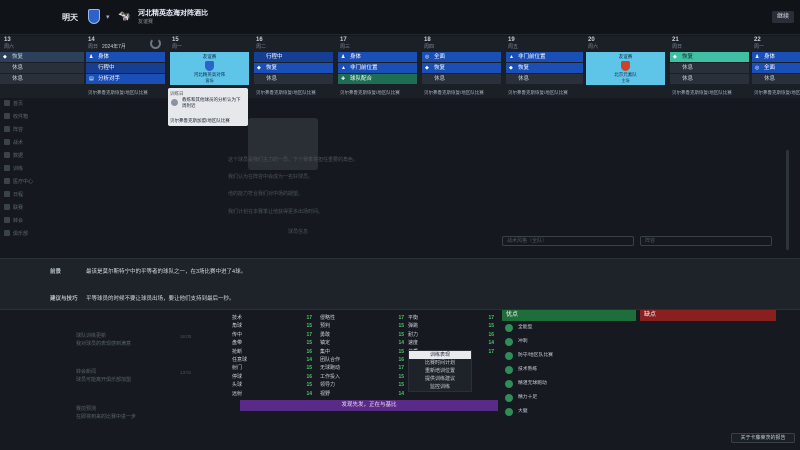  What do you see at coordinates (125, 79) in the screenshot?
I see `training-slot: ▤ 分析对手` at bounding box center [125, 79].